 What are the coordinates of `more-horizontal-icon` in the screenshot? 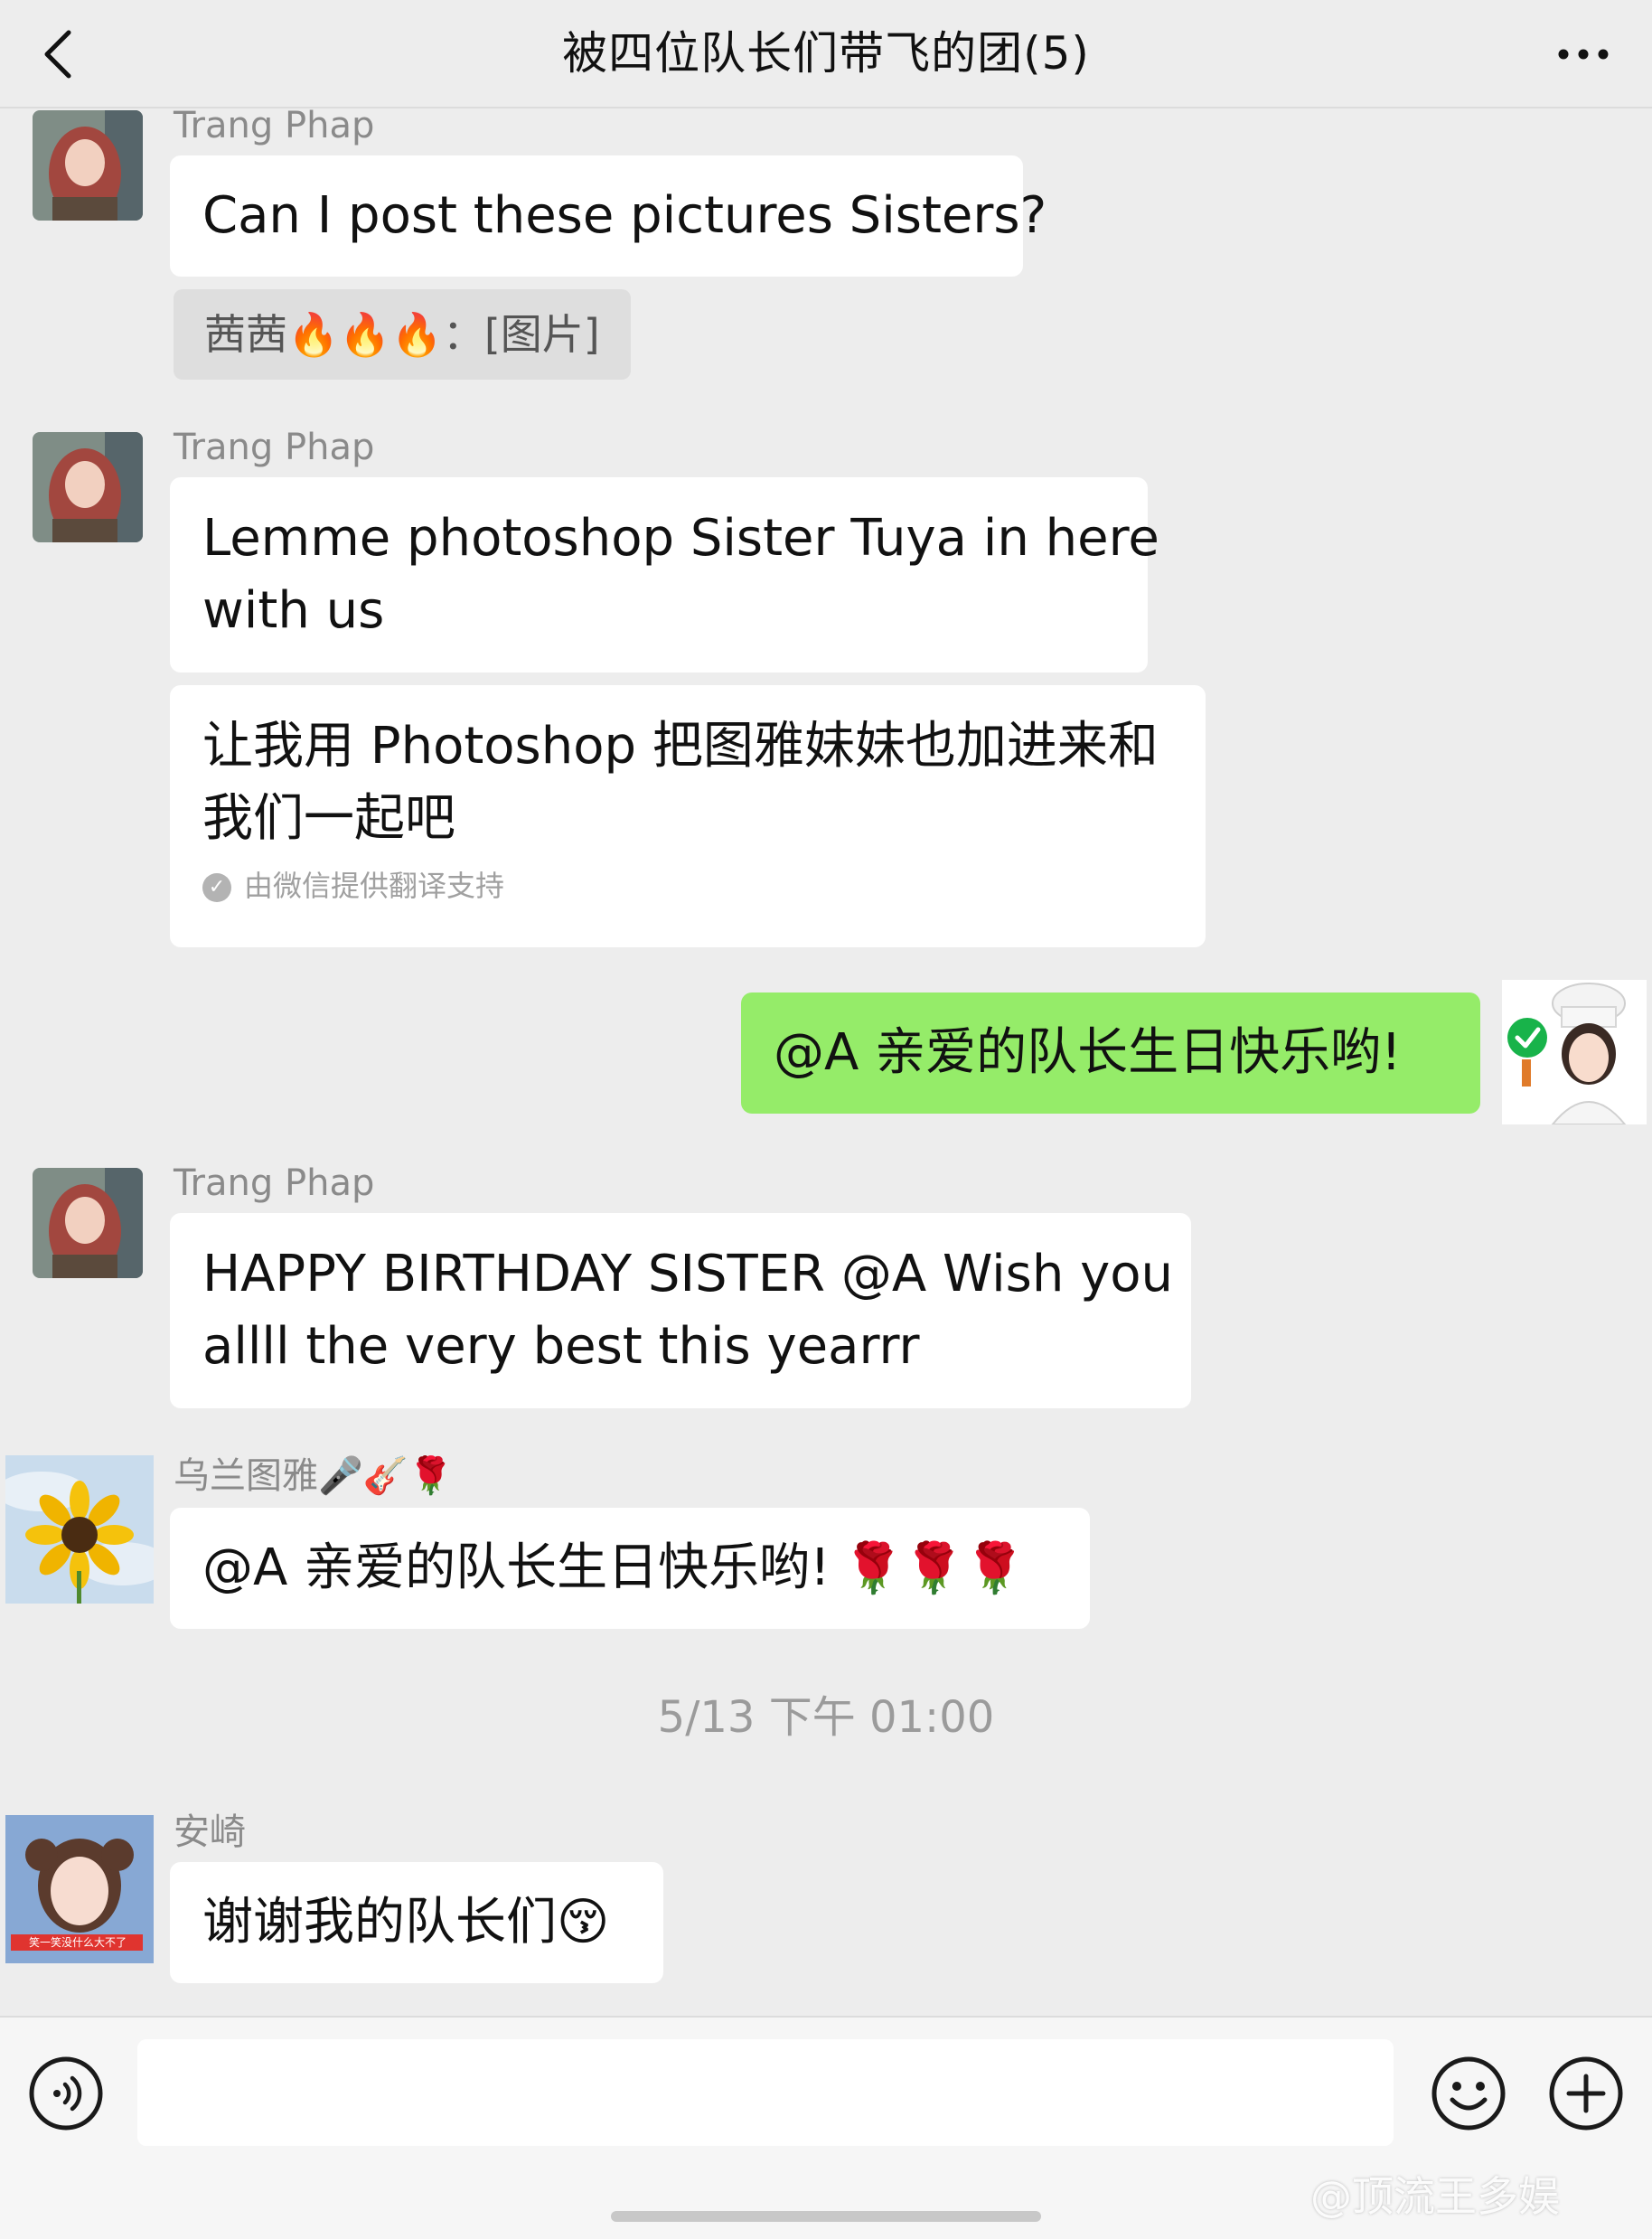 It's located at (1583, 54).